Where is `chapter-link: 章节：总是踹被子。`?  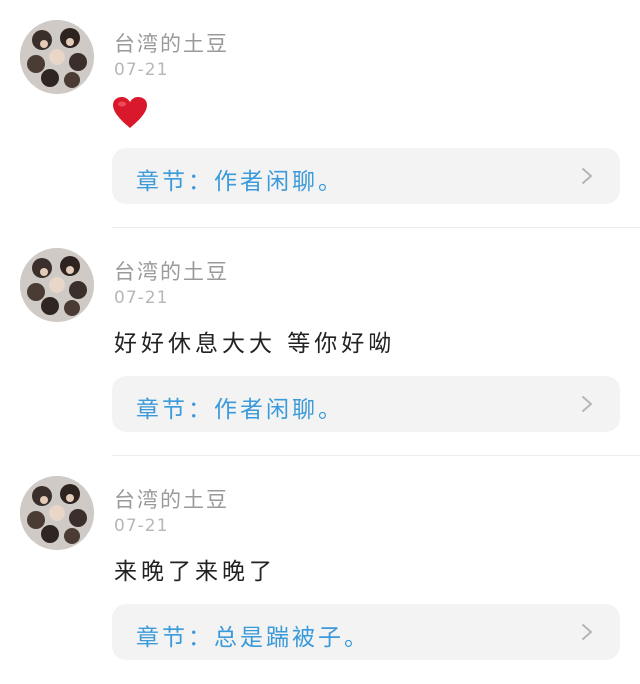 chapter-link: 章节：总是踹被子。 is located at coordinates (366, 632).